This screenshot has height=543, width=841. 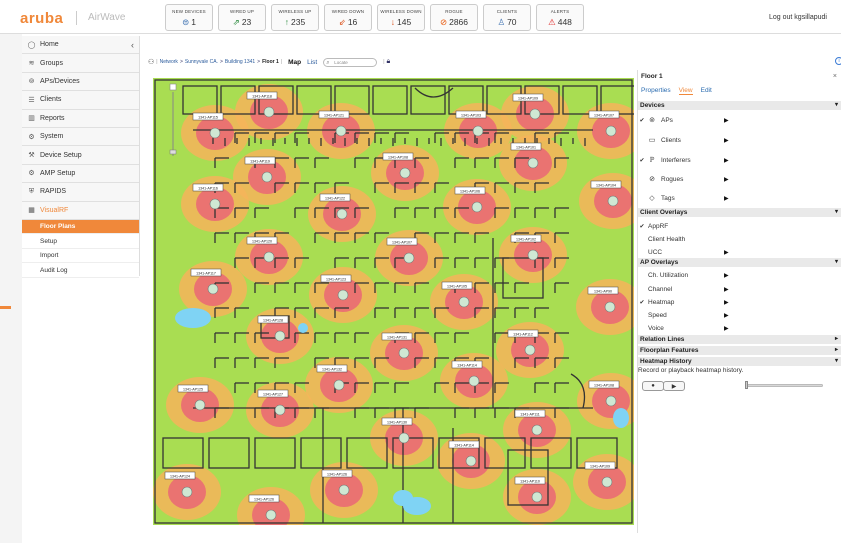 I want to click on breadcrumb-site: Sunnyvale CA., so click(x=201, y=62).